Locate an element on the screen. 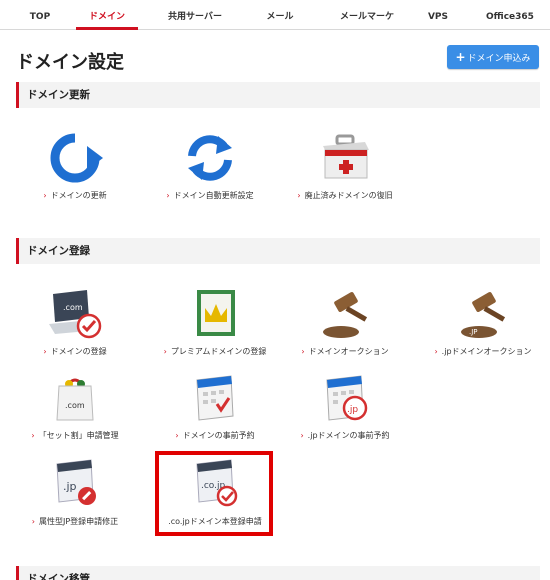 This screenshot has height=580, width=550. jp-window-edit-icon: .jp is located at coordinates (76, 482).